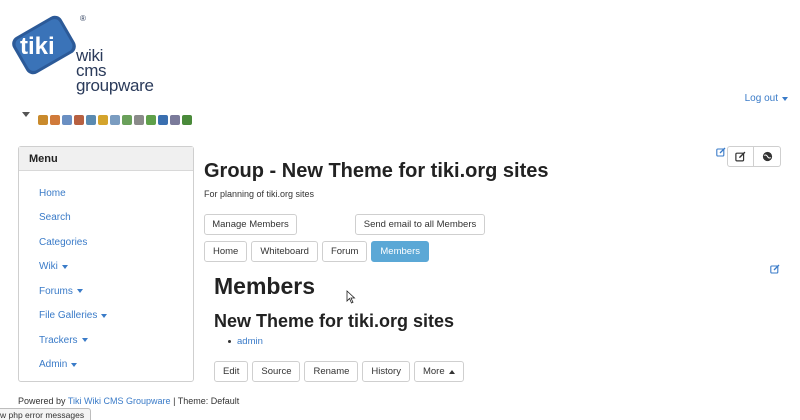  What do you see at coordinates (163, 120) in the screenshot?
I see `book-icon` at bounding box center [163, 120].